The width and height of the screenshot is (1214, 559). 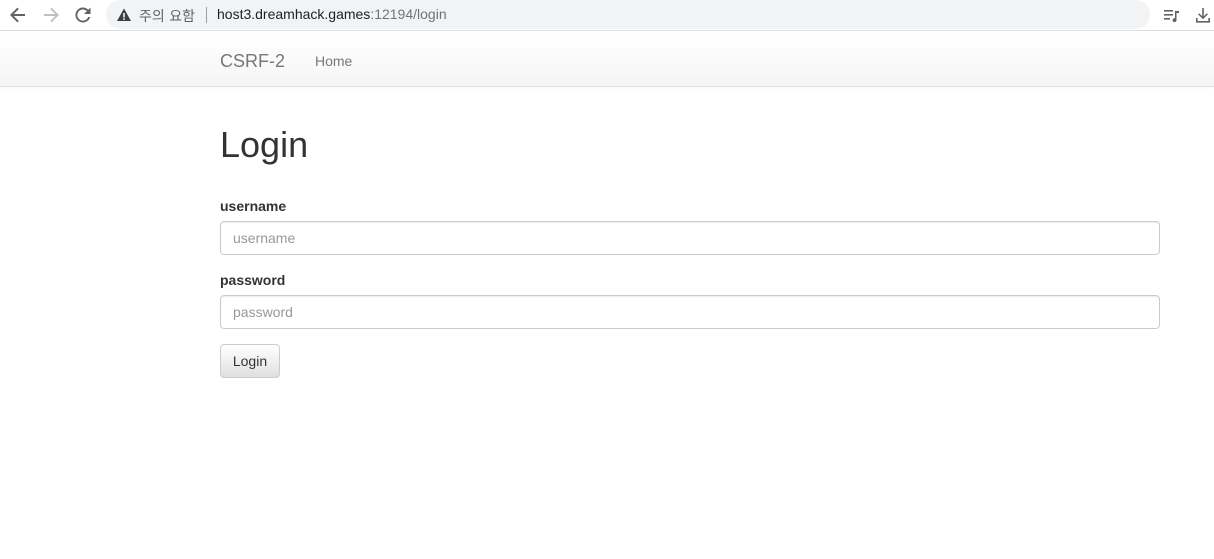 I want to click on warning-triangle-icon, so click(x=124, y=15).